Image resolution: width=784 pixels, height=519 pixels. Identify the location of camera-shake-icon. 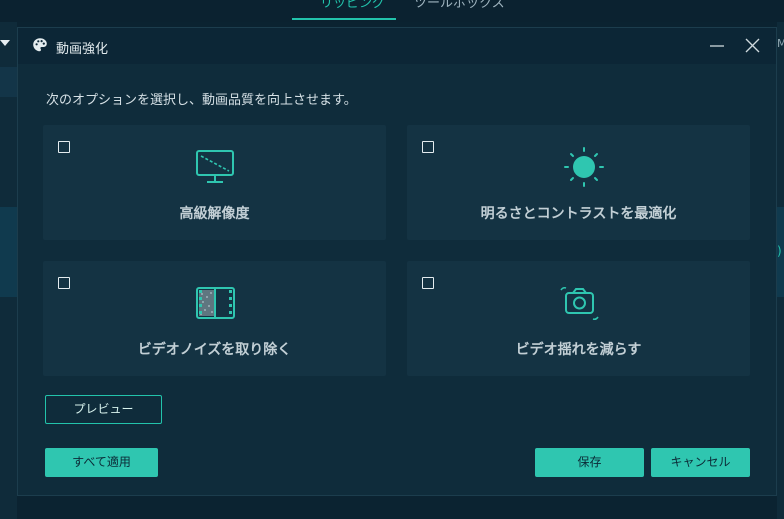
(579, 303).